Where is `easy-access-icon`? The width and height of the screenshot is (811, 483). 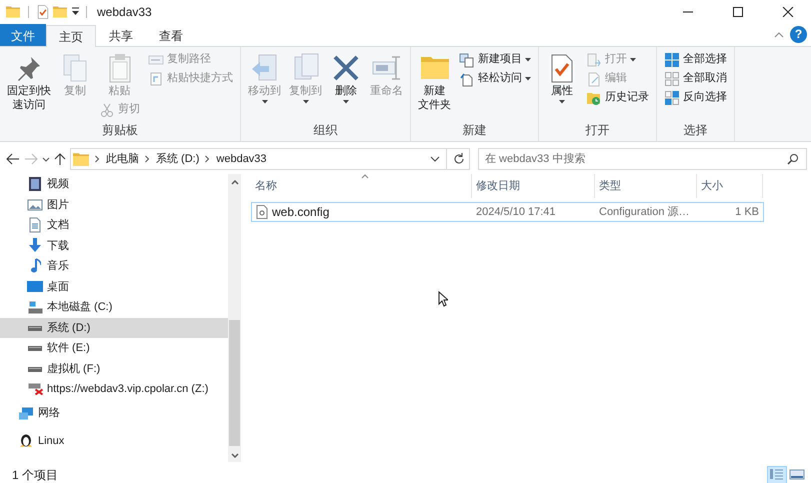 easy-access-icon is located at coordinates (467, 78).